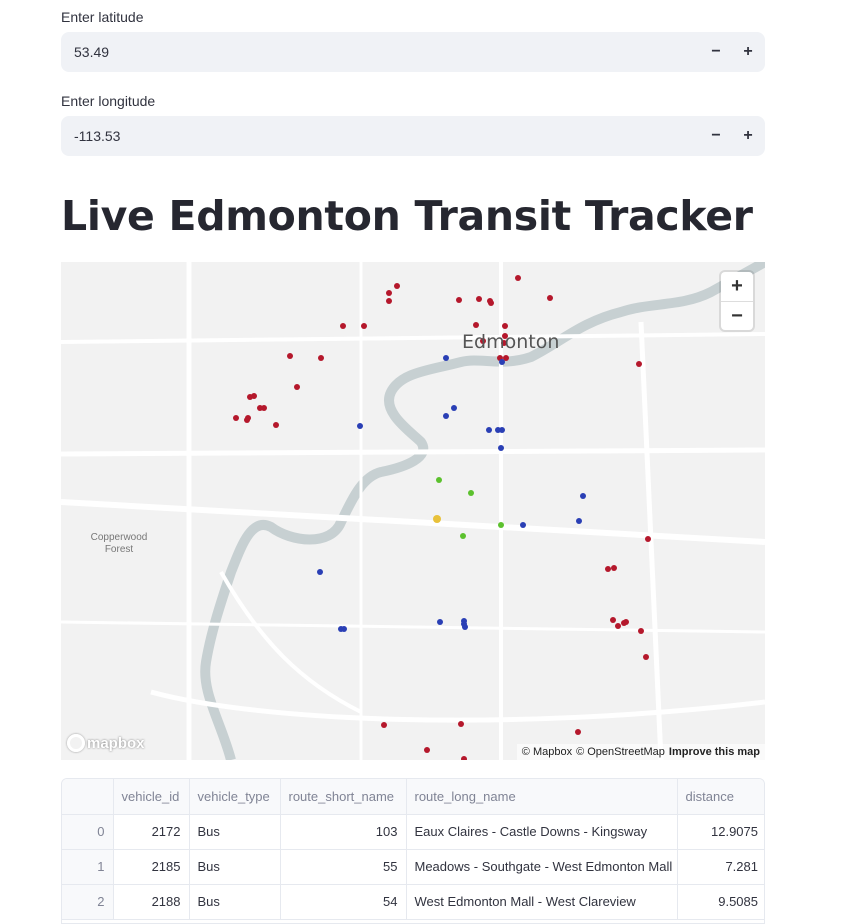 The height and width of the screenshot is (924, 845). I want to click on longitude-decrement-button: −, so click(716, 136).